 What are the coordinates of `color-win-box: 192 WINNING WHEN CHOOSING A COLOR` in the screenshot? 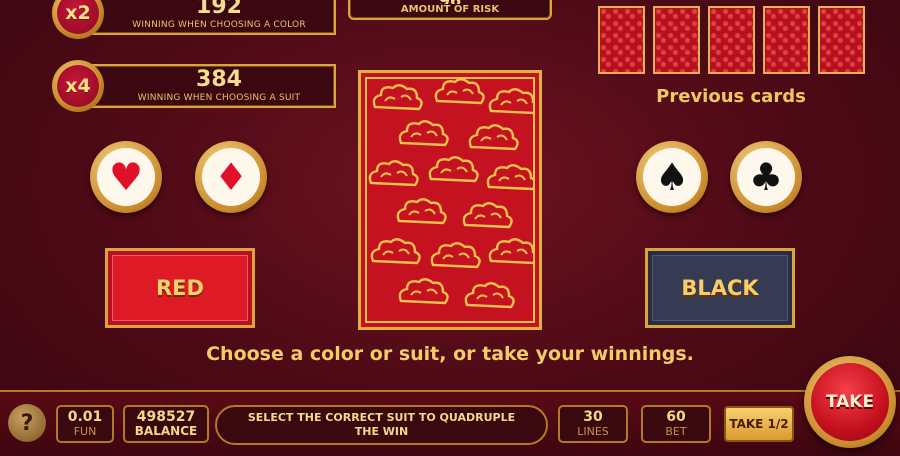 It's located at (213, 17).